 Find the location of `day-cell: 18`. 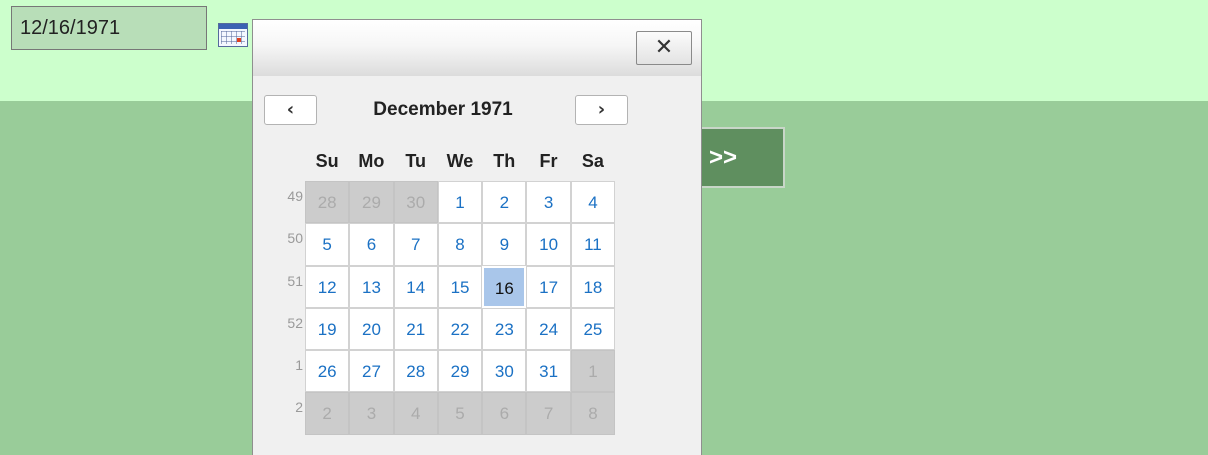

day-cell: 18 is located at coordinates (593, 286).